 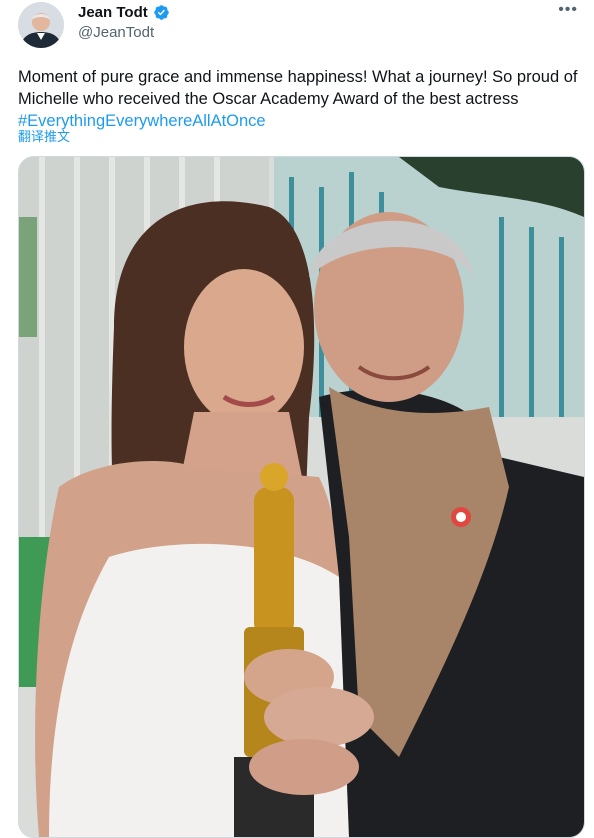 What do you see at coordinates (41, 25) in the screenshot?
I see `profile-avatar` at bounding box center [41, 25].